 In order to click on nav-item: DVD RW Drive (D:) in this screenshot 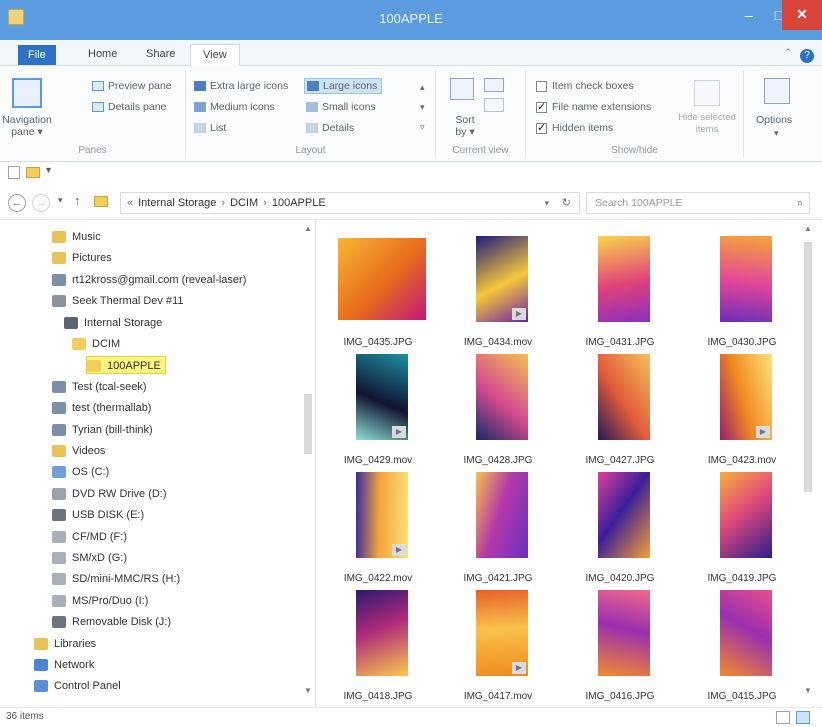, I will do `click(109, 494)`.